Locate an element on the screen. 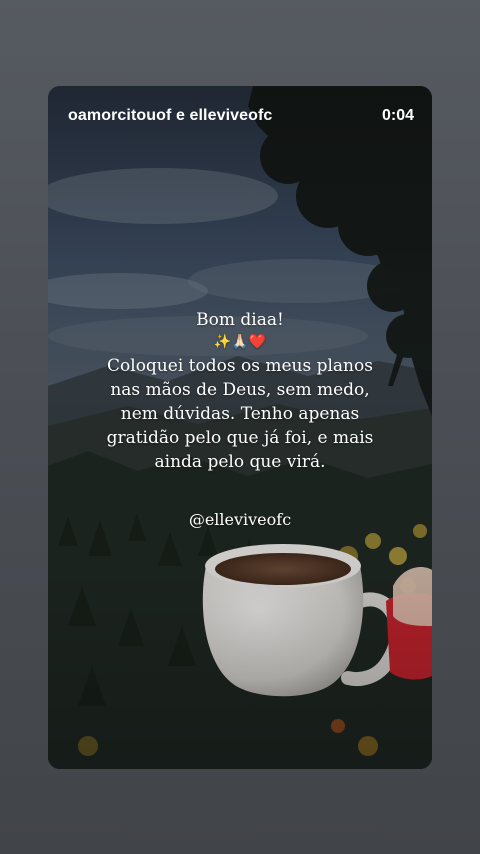  story-timer: 0:04 is located at coordinates (397, 115).